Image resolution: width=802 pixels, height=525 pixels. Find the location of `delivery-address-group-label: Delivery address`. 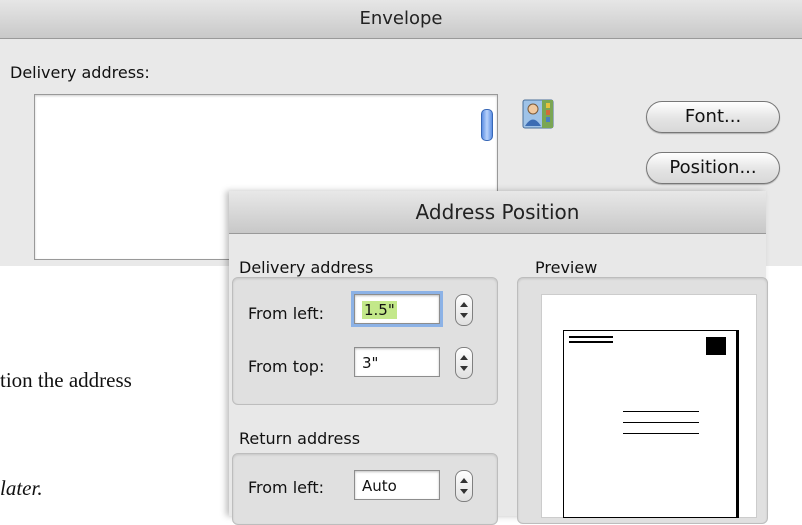

delivery-address-group-label: Delivery address is located at coordinates (306, 267).